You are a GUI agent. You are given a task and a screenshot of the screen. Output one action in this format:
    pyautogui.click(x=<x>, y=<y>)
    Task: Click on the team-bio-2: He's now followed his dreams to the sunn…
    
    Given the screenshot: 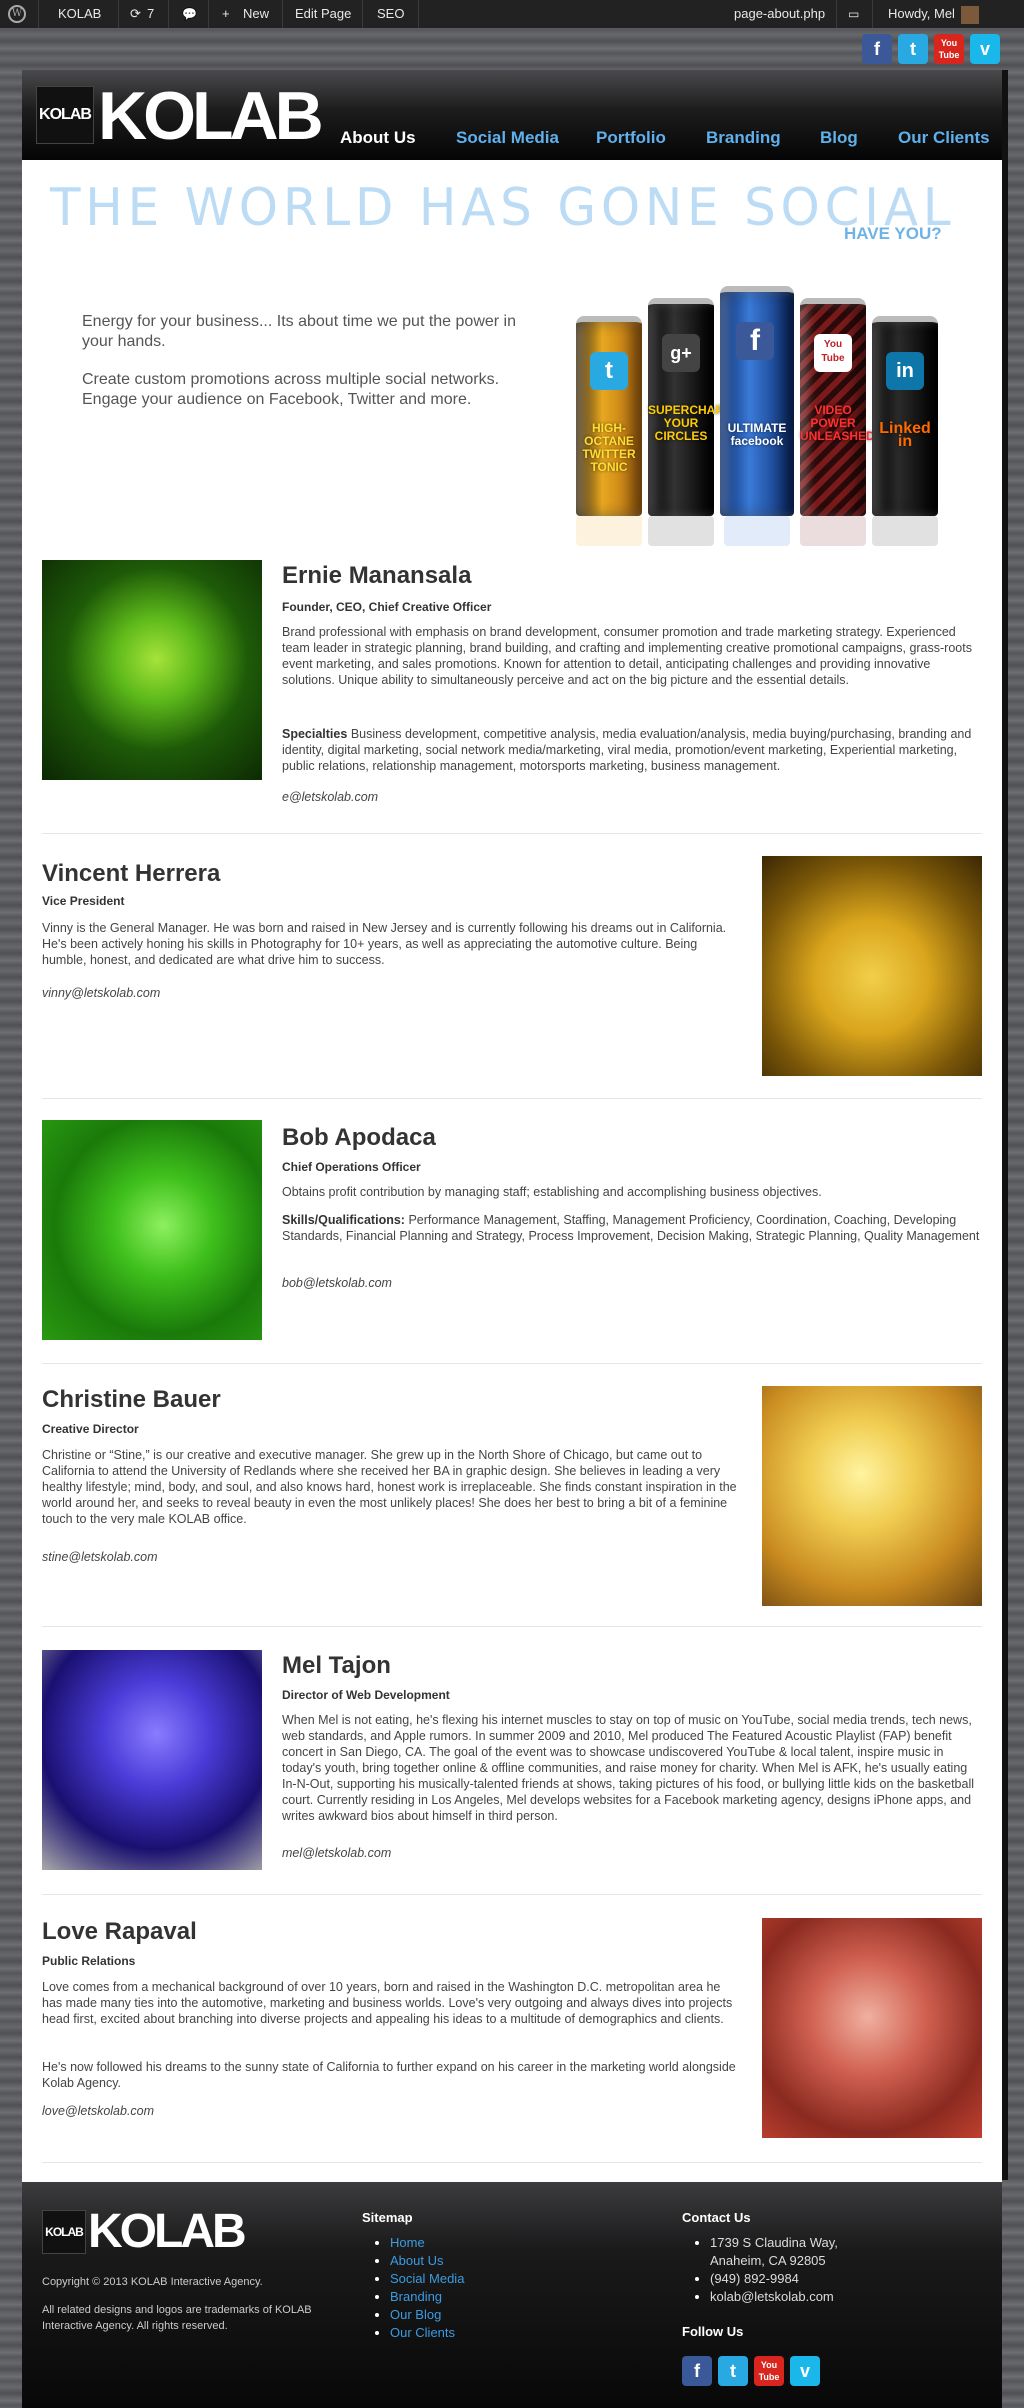 What is the action you would take?
    pyautogui.click(x=389, y=2075)
    